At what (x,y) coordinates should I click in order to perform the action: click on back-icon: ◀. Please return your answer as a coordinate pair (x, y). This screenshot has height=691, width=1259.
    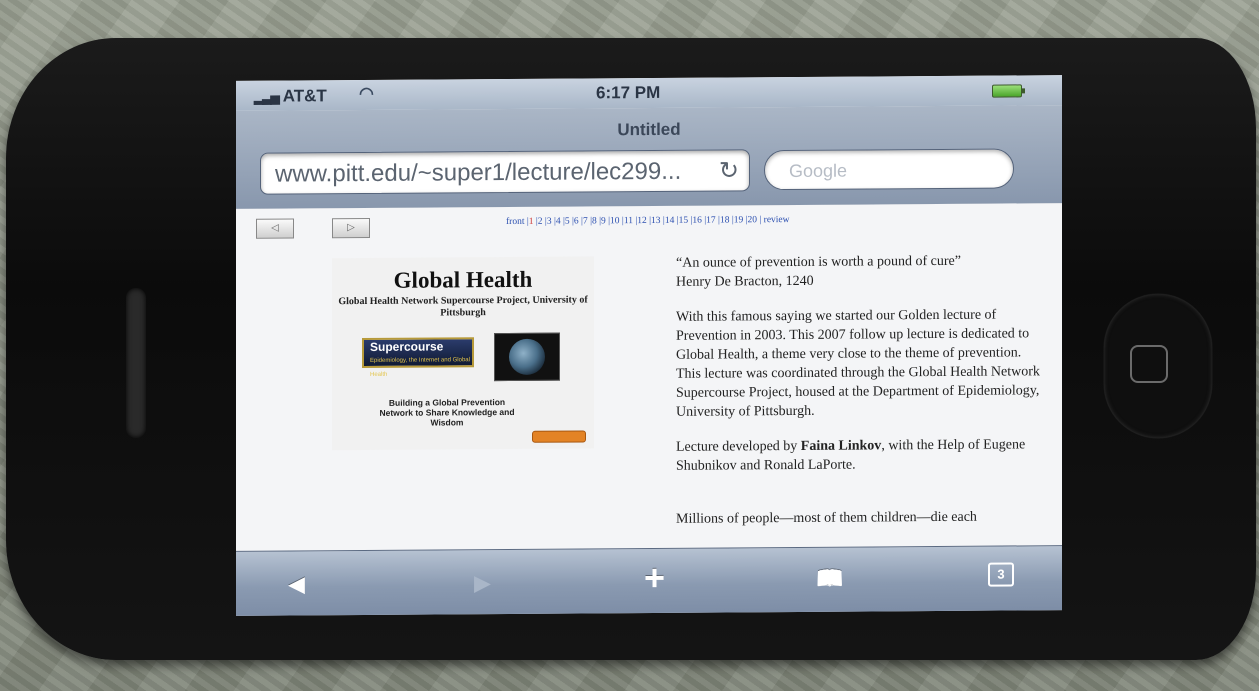
    Looking at the image, I should click on (296, 584).